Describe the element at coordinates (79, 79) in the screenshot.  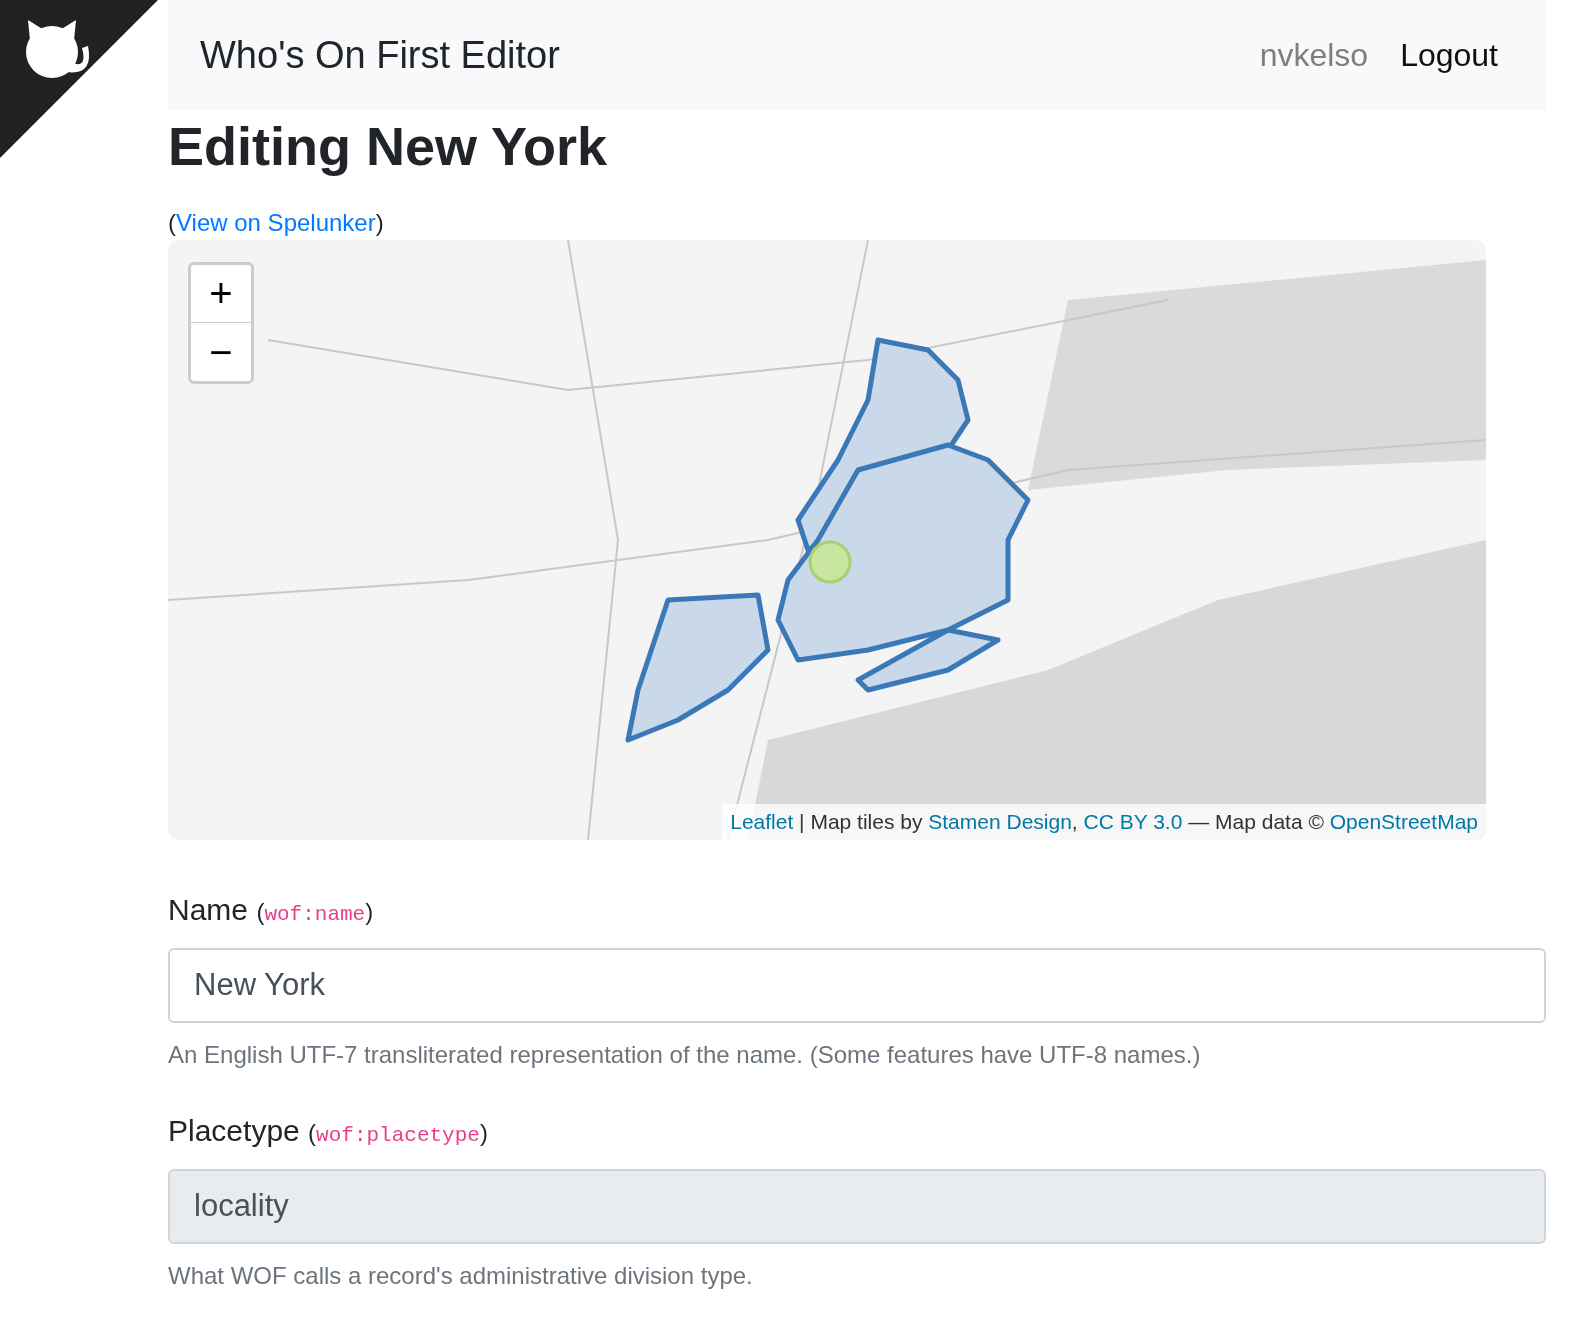
I see `cat-corner-icon` at that location.